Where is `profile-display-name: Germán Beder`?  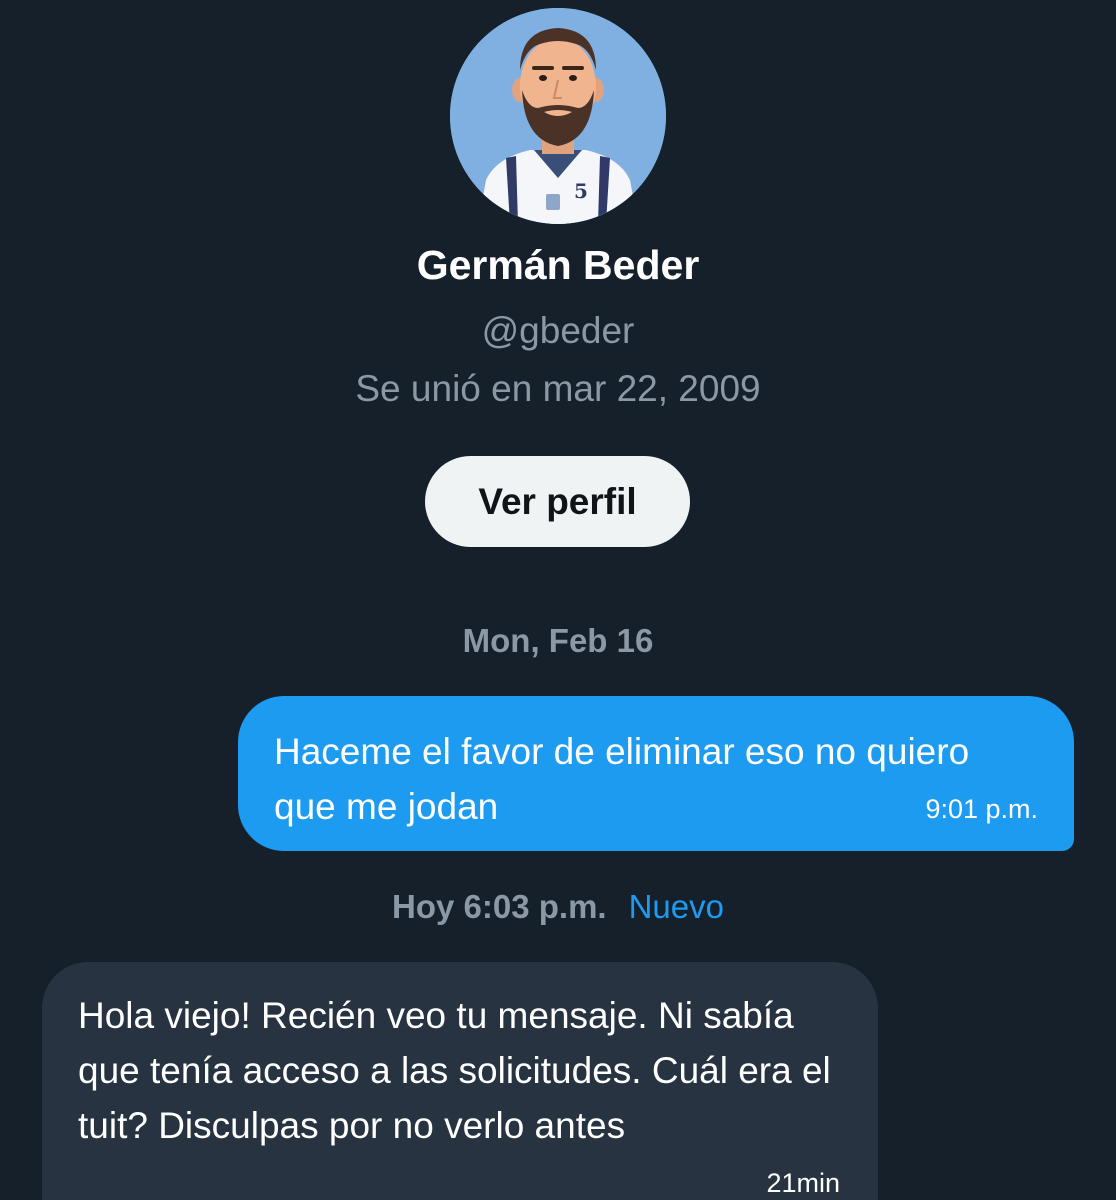
profile-display-name: Germán Beder is located at coordinates (558, 265).